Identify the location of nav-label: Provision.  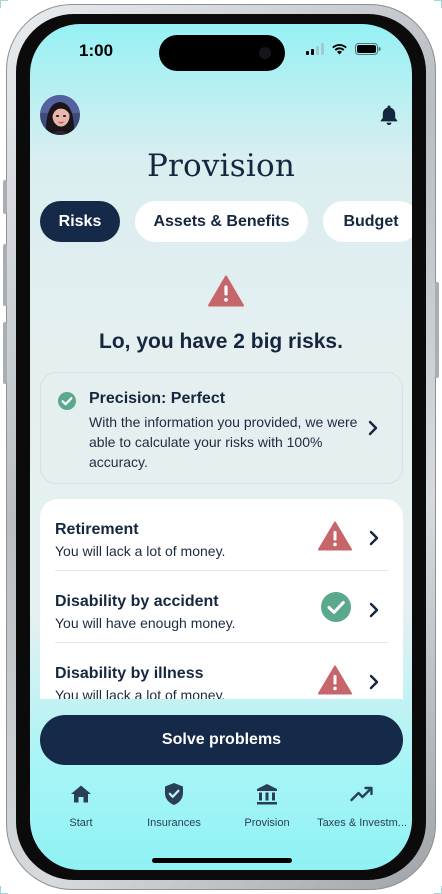
(267, 823).